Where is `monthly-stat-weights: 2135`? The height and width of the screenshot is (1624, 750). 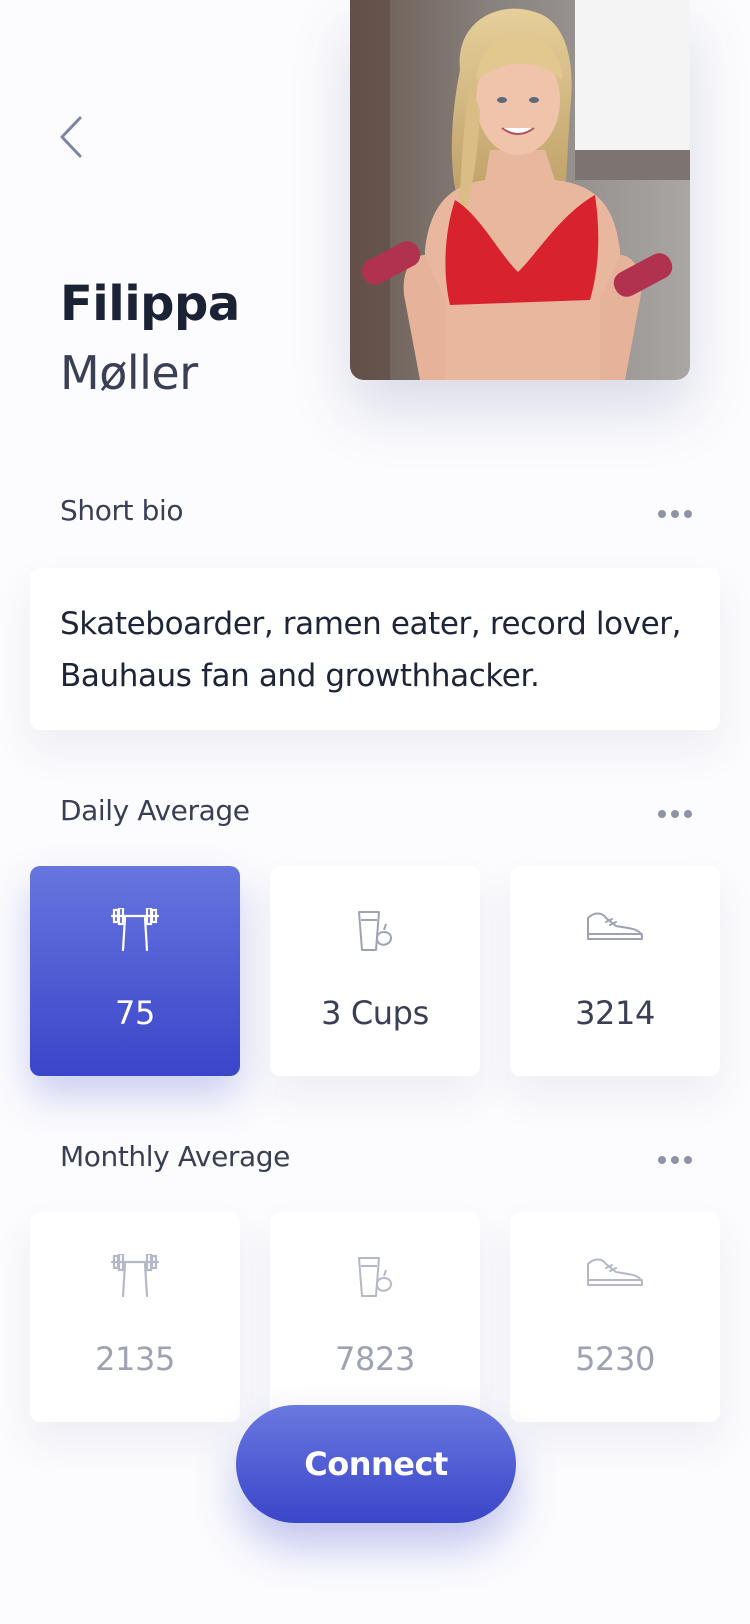
monthly-stat-weights: 2135 is located at coordinates (135, 1317).